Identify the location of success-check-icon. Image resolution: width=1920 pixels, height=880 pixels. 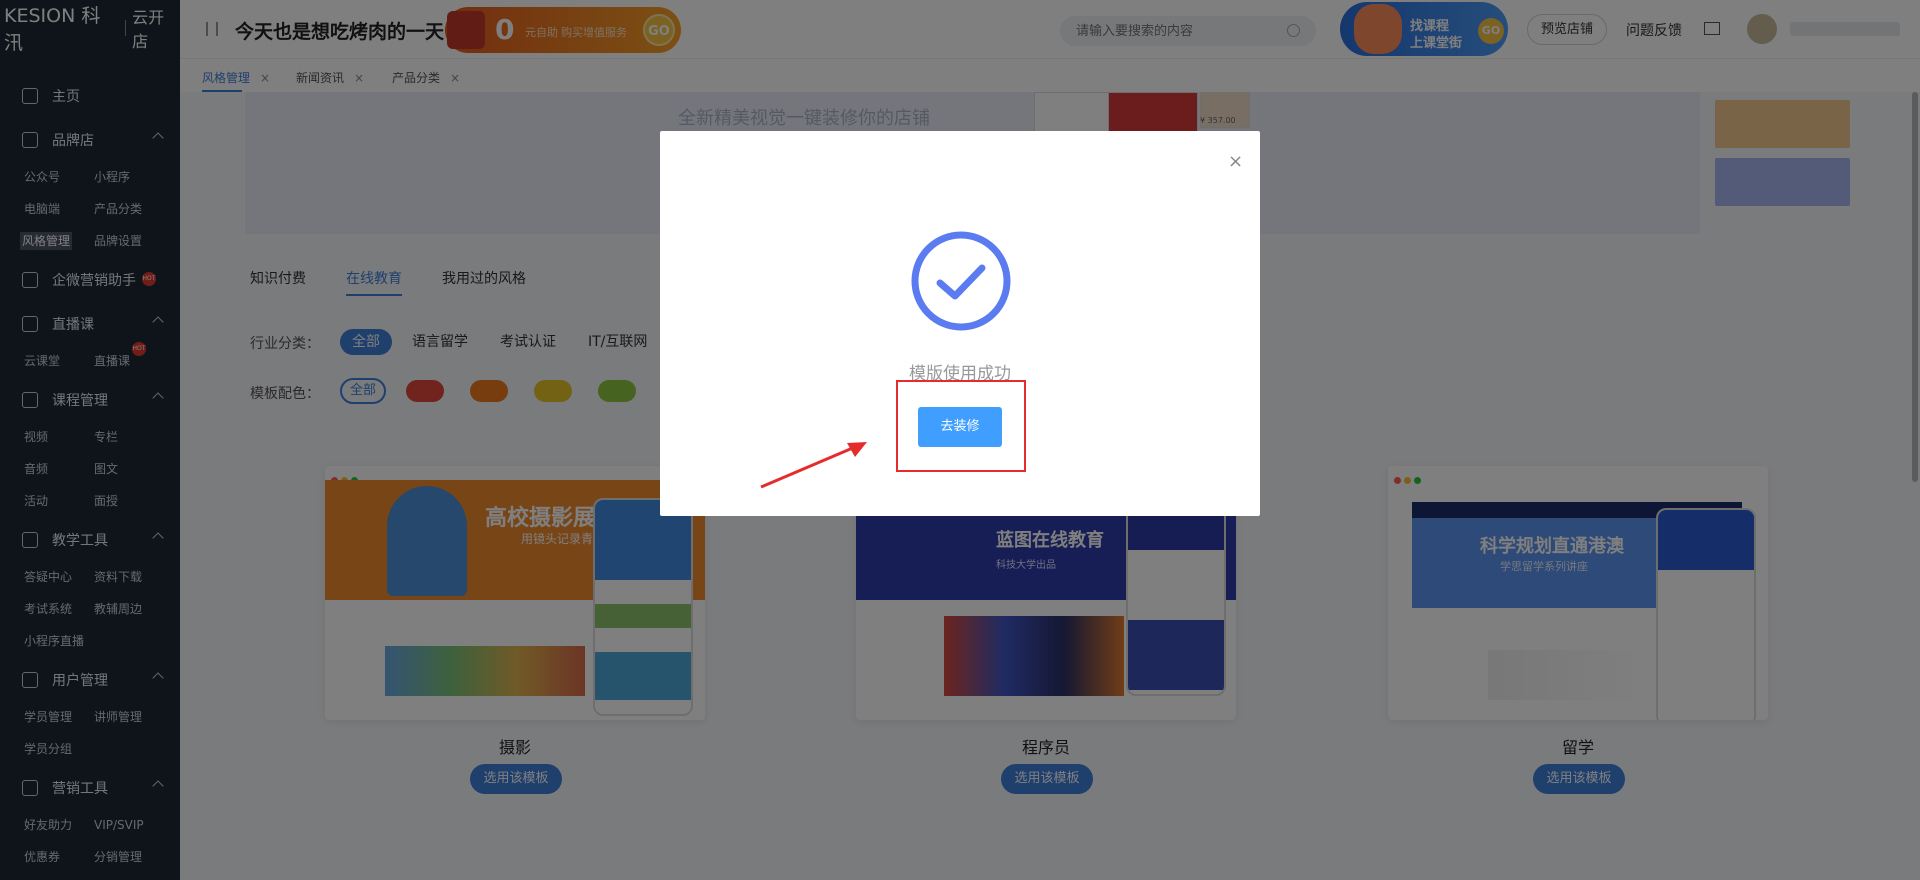
(961, 281).